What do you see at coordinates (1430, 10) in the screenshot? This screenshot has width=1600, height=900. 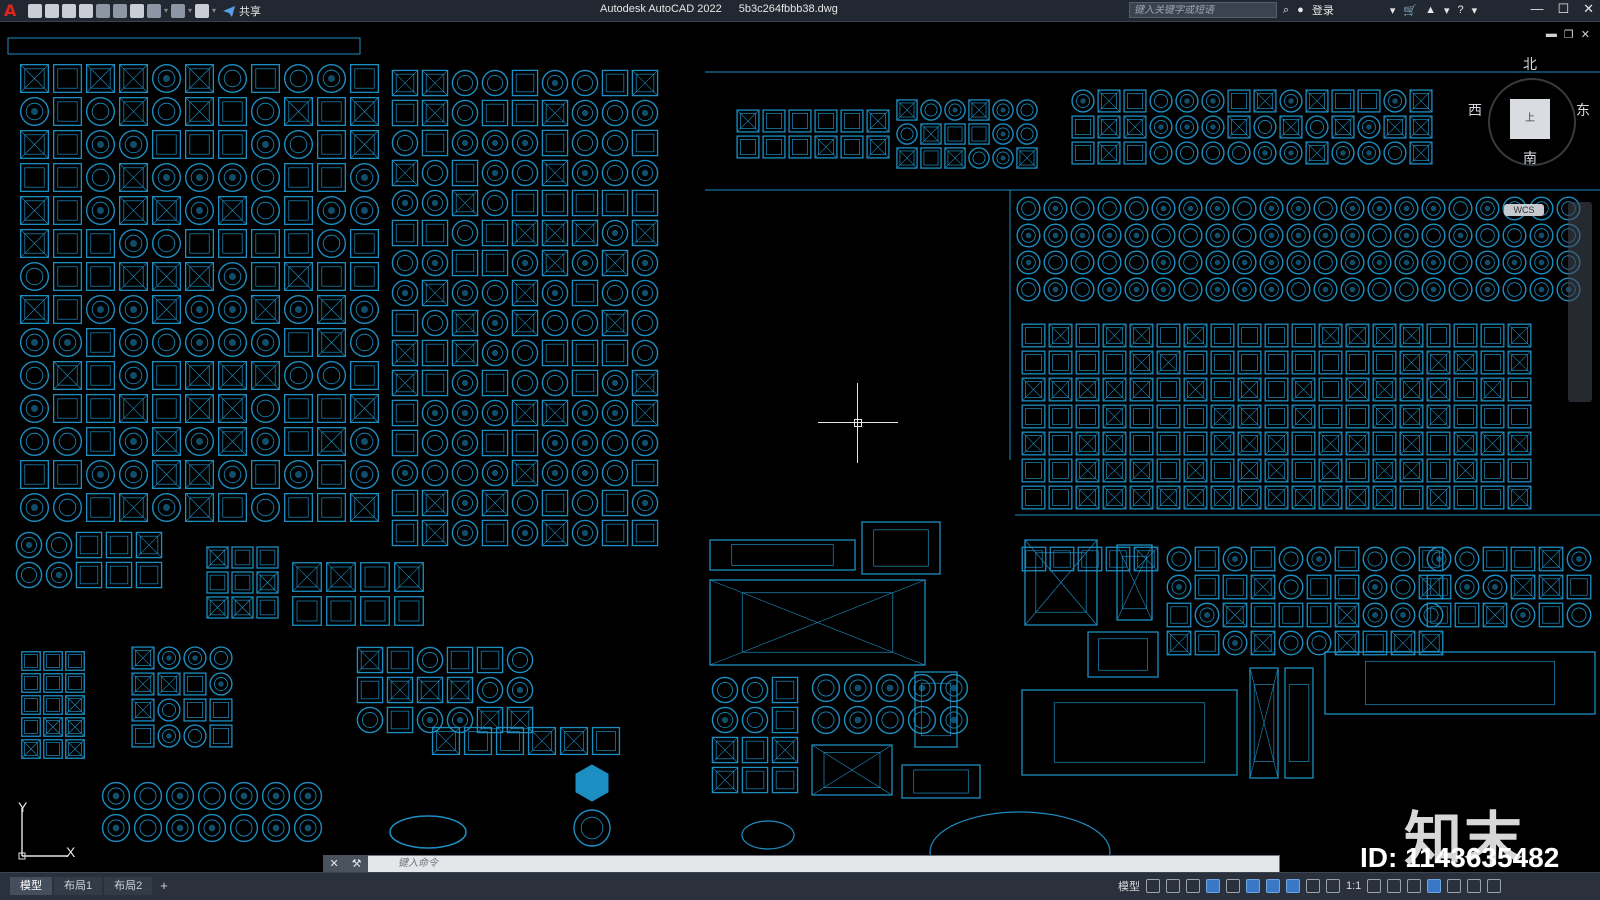 I see `autodesk-app-icon: ▲` at bounding box center [1430, 10].